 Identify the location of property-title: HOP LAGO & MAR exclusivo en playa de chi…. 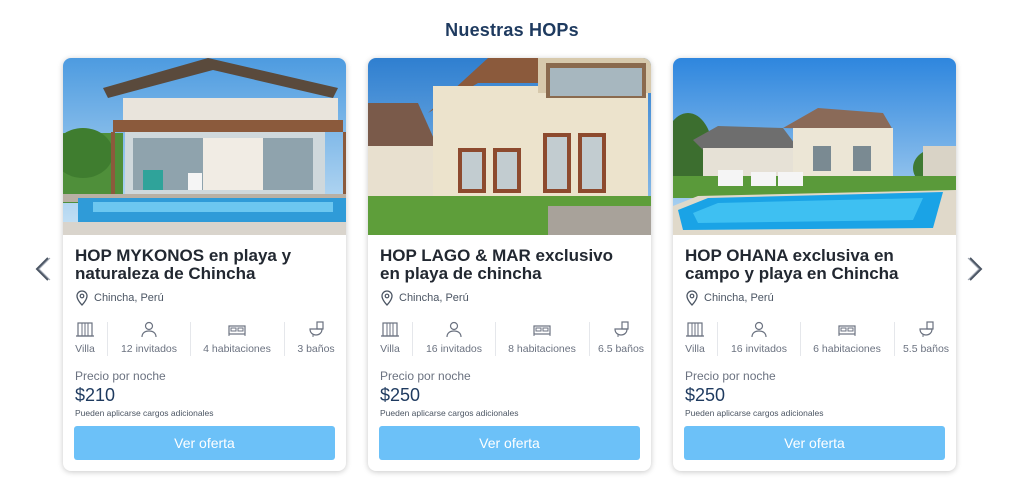
(511, 265).